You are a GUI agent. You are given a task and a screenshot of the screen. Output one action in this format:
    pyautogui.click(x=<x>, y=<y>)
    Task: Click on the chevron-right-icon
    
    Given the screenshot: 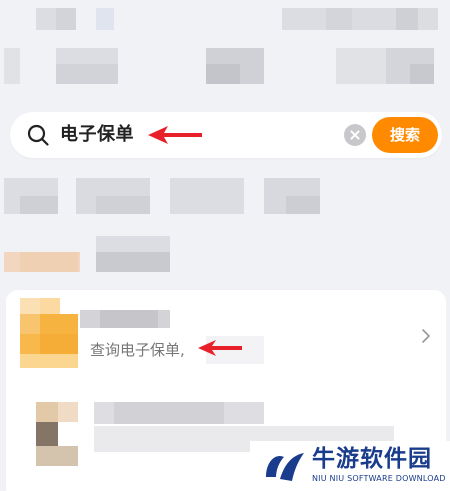 What is the action you would take?
    pyautogui.click(x=426, y=336)
    